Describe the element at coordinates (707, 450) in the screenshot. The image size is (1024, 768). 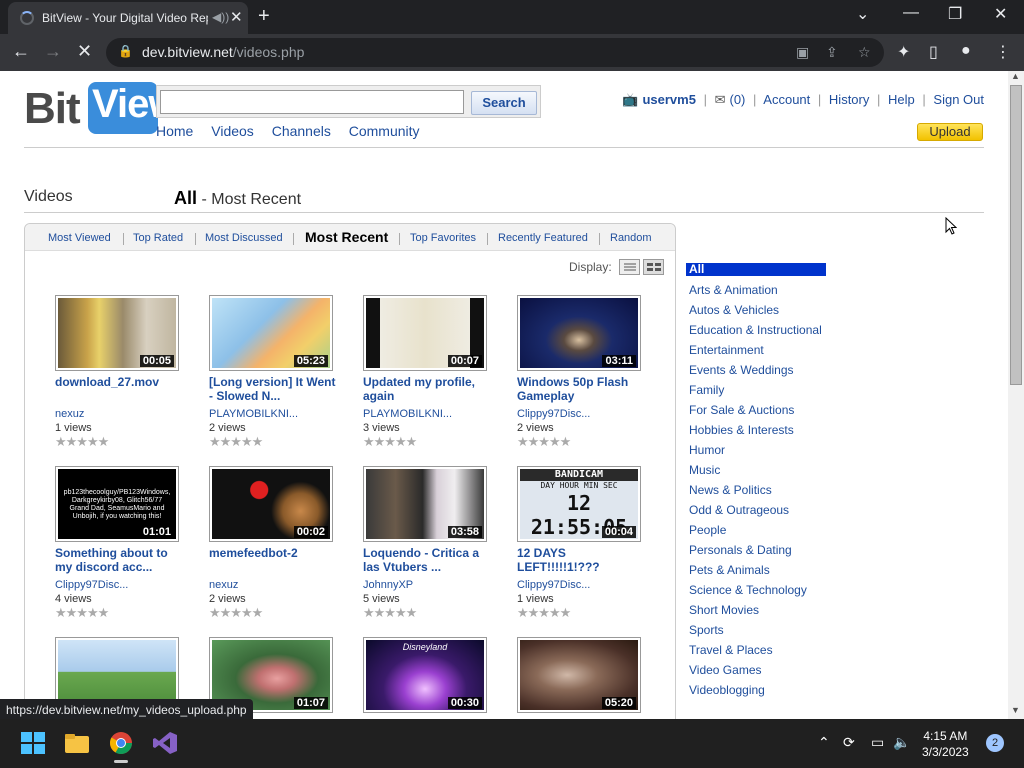
I see `category-item: Humor` at that location.